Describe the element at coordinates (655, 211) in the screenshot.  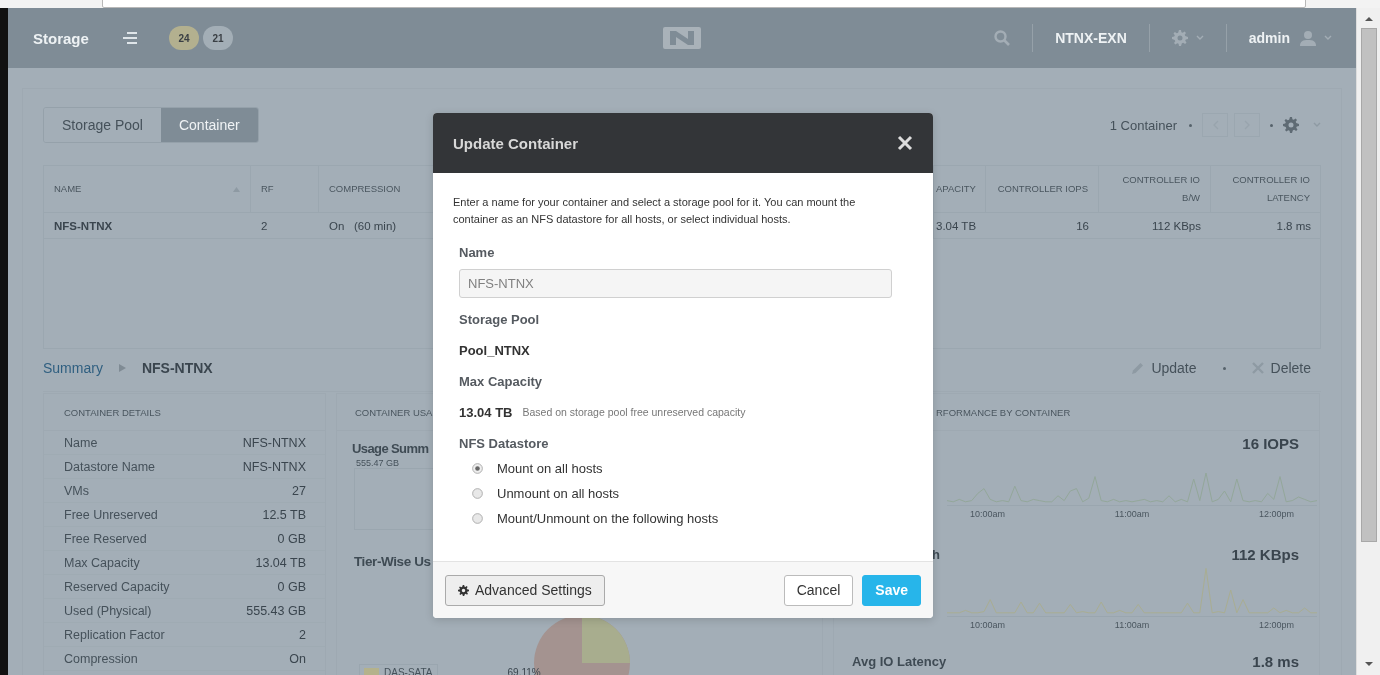
I see `dialog-description: Enter a name for your container and select a storage pool for it. You can mount the container as an NFS datastore for all hosts, or select individual hosts.` at that location.